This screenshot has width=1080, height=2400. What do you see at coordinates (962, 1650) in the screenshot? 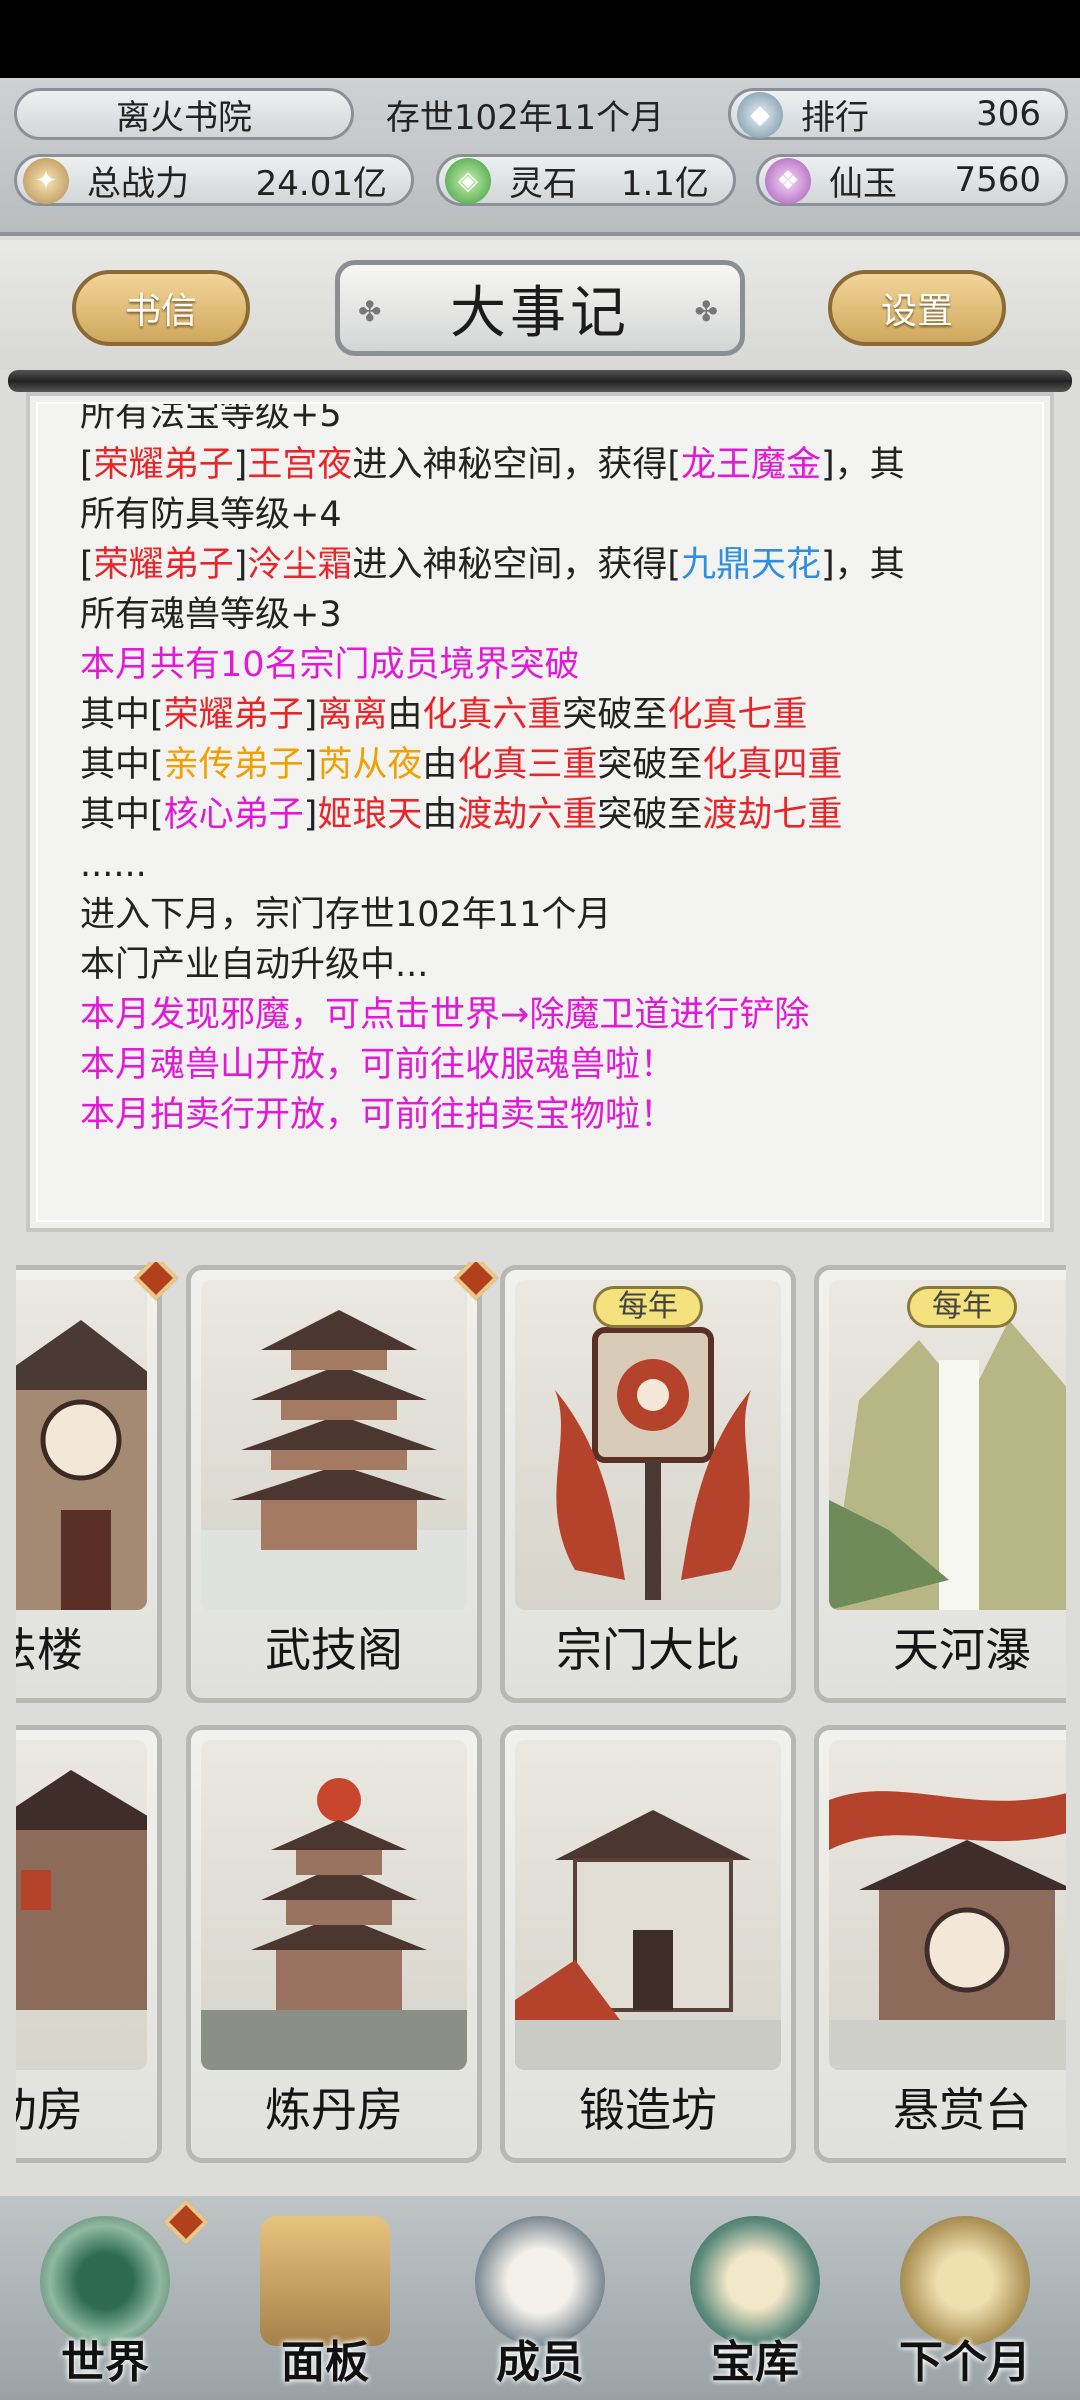
I see `building-name: 天河瀑` at bounding box center [962, 1650].